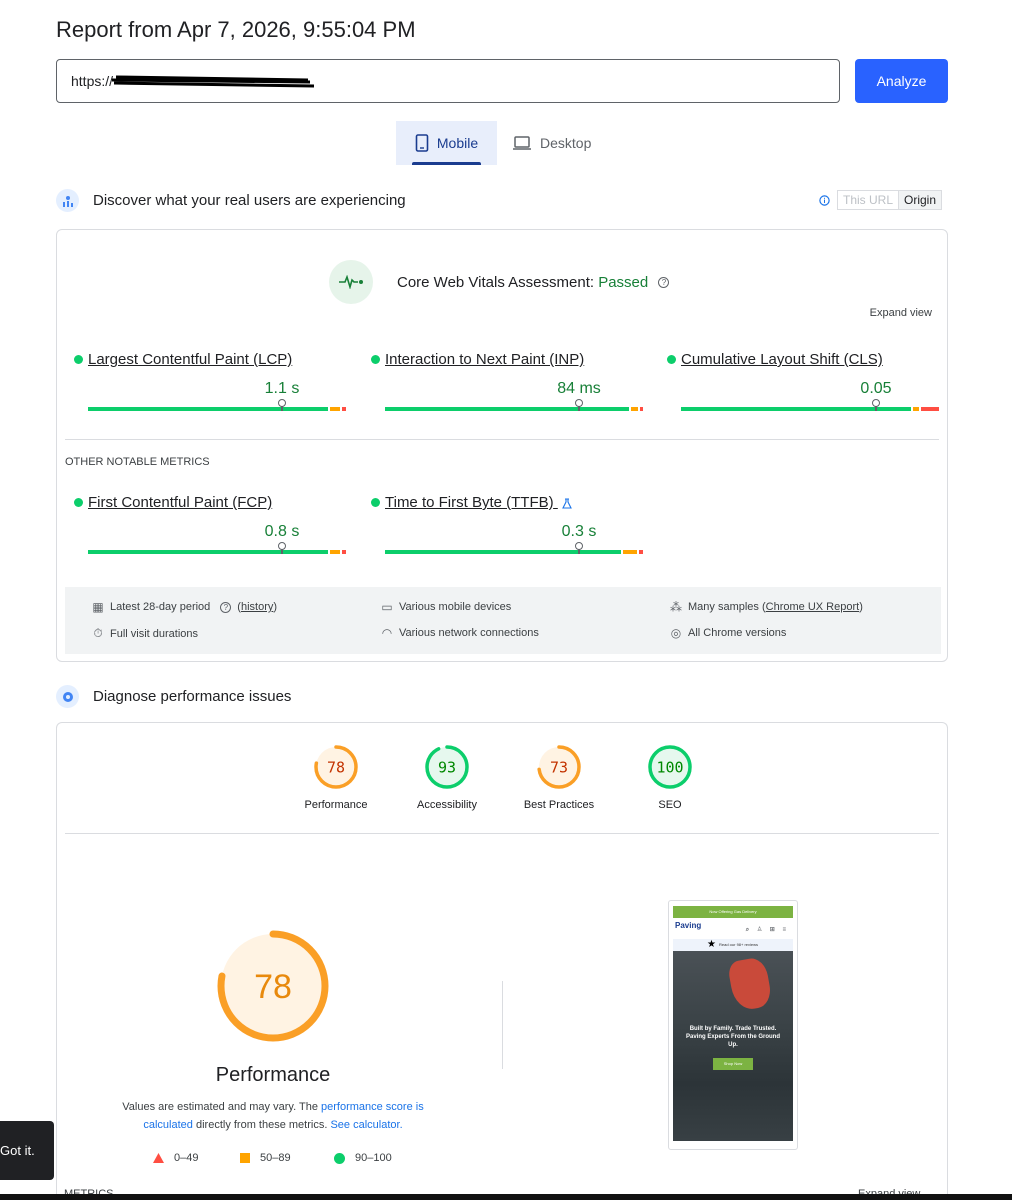 The height and width of the screenshot is (1200, 1012). What do you see at coordinates (566, 143) in the screenshot?
I see `tab-desktop-label: Desktop` at bounding box center [566, 143].